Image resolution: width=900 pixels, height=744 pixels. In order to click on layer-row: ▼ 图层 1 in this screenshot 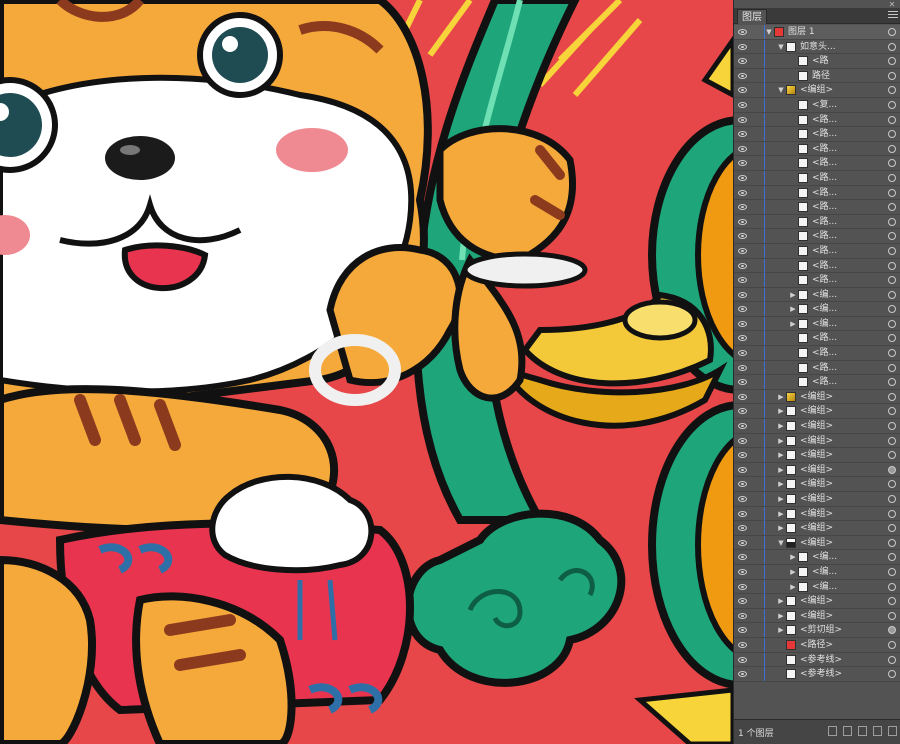, I will do `click(817, 32)`.